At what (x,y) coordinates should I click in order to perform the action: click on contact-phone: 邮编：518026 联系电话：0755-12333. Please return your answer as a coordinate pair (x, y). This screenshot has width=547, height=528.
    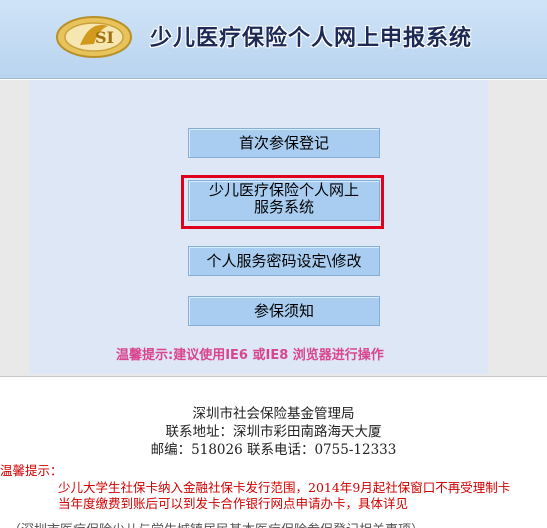
    Looking at the image, I should click on (273, 450).